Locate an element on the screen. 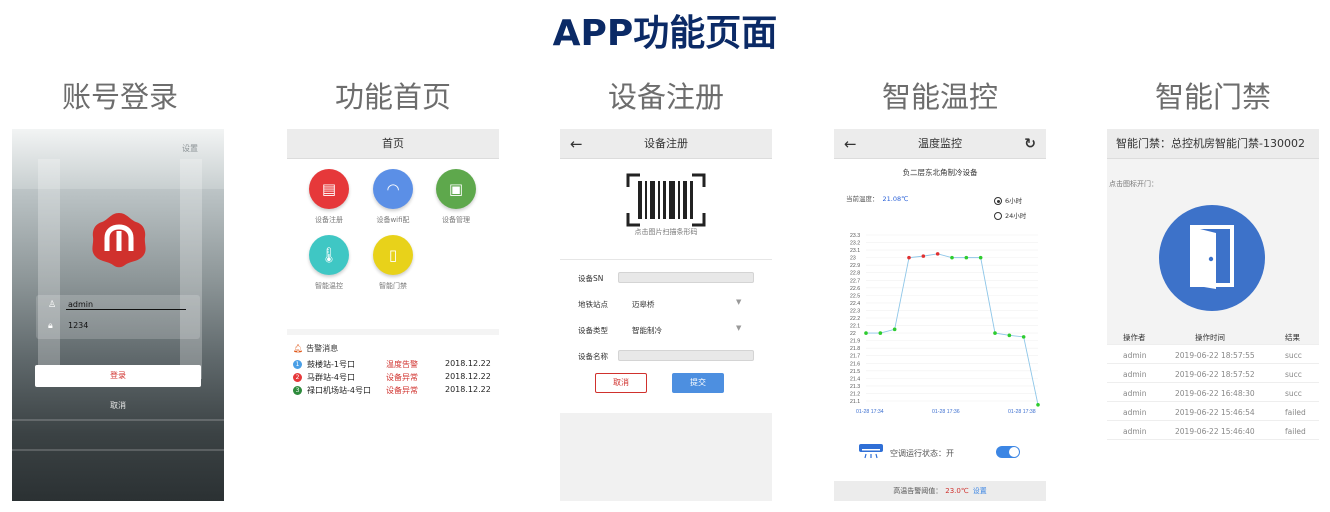 This screenshot has height=512, width=1330. y-tick-label: 22.4 is located at coordinates (855, 304).